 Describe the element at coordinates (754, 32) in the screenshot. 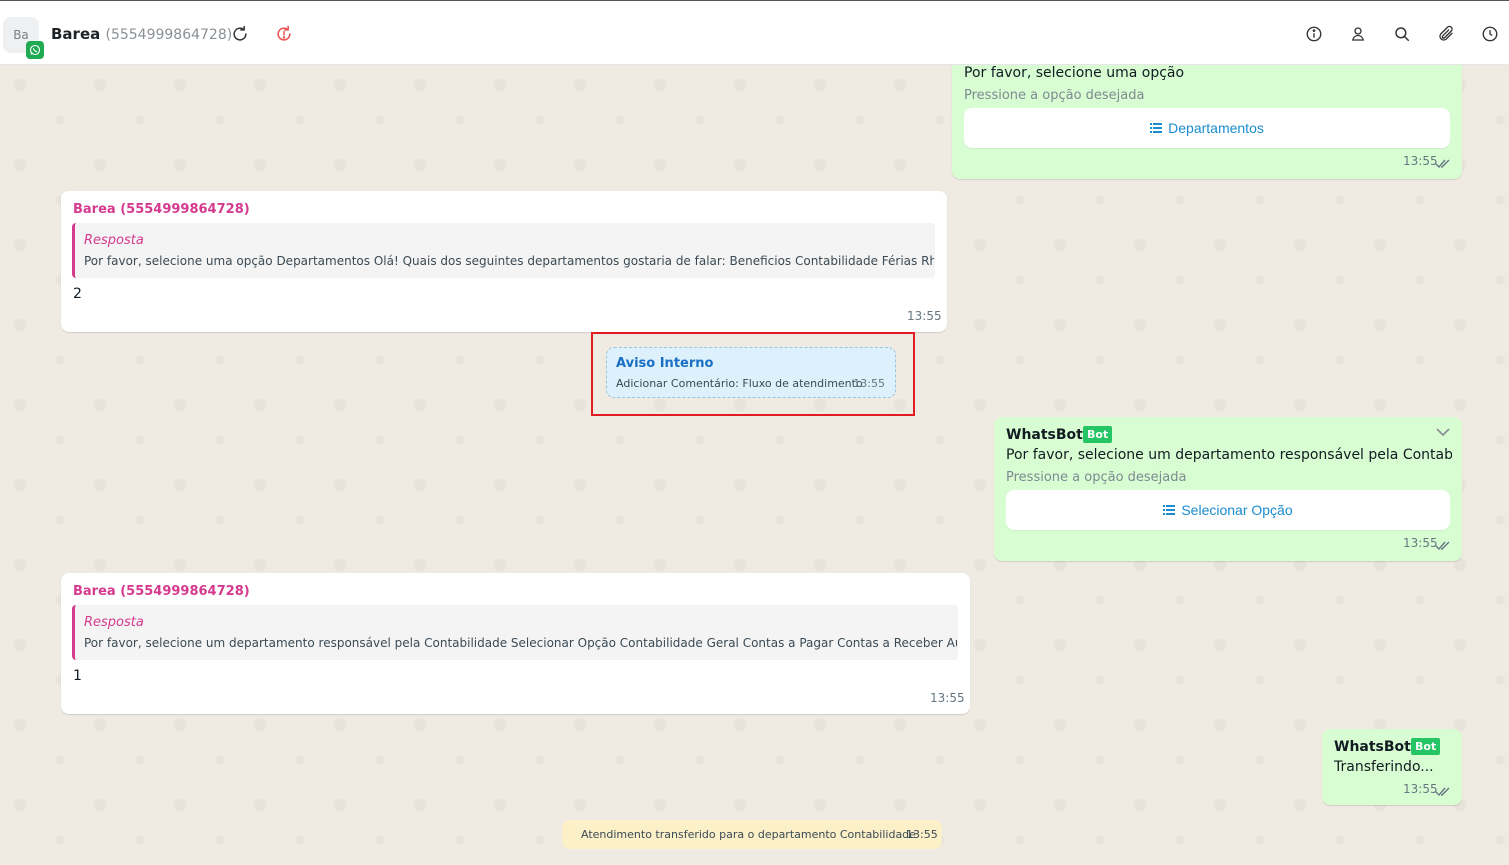

I see `chat-header: Ba Barea (5554999864728)` at that location.